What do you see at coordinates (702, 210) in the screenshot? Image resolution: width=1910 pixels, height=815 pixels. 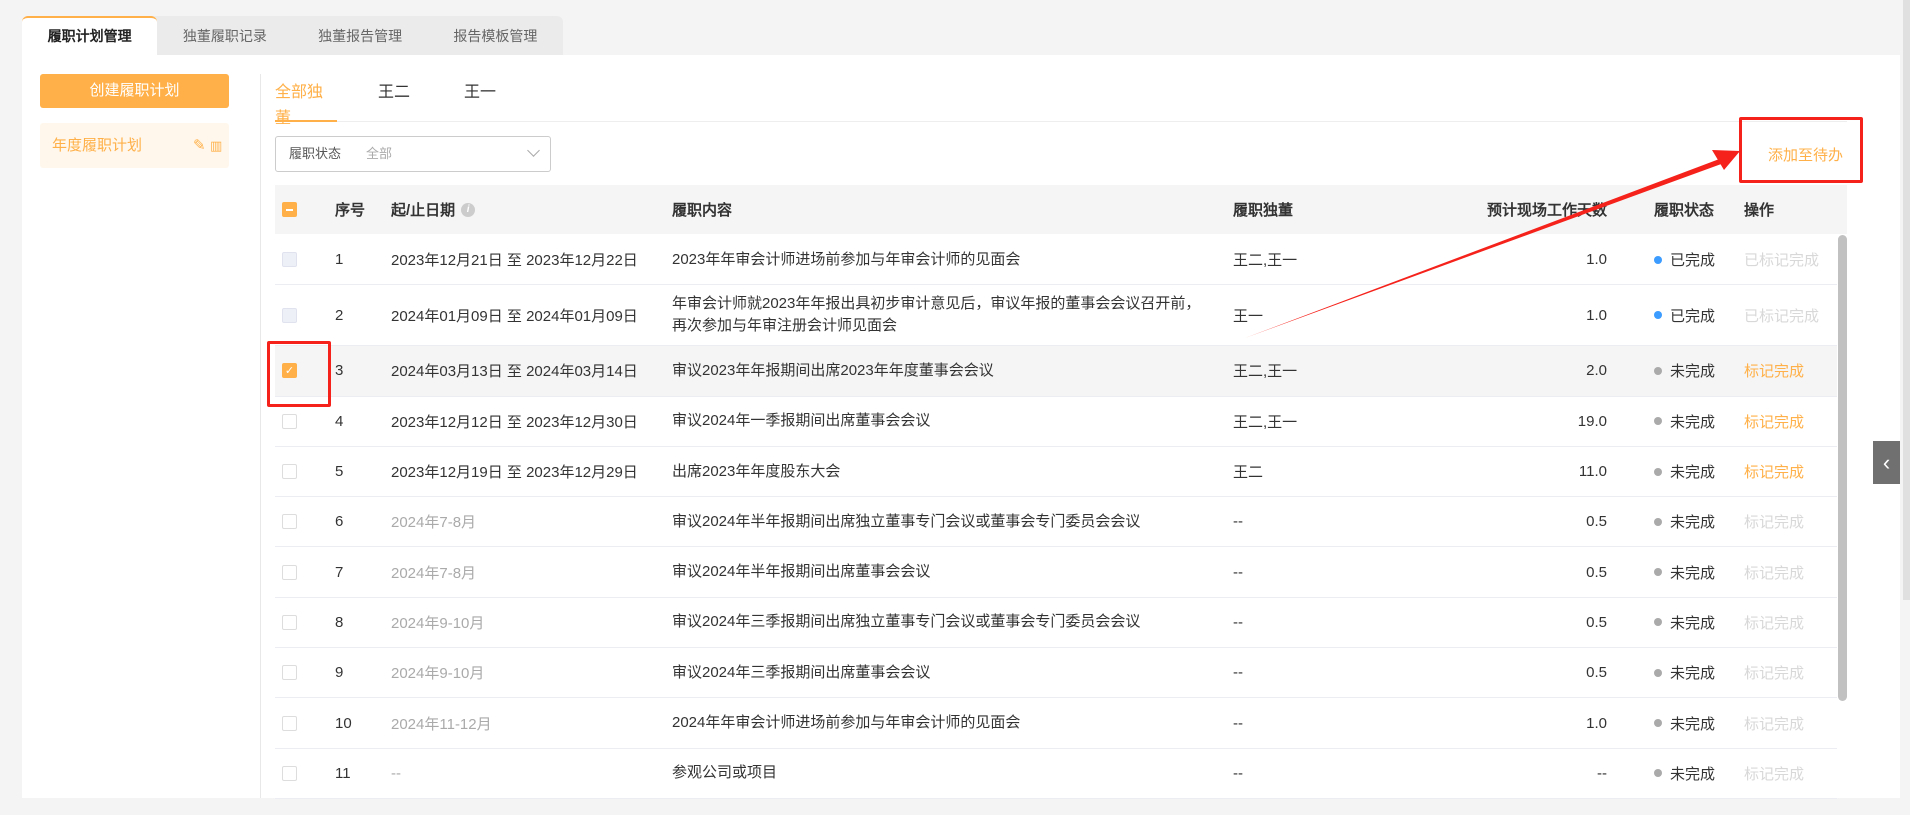 I see `col-content: 履职内容` at bounding box center [702, 210].